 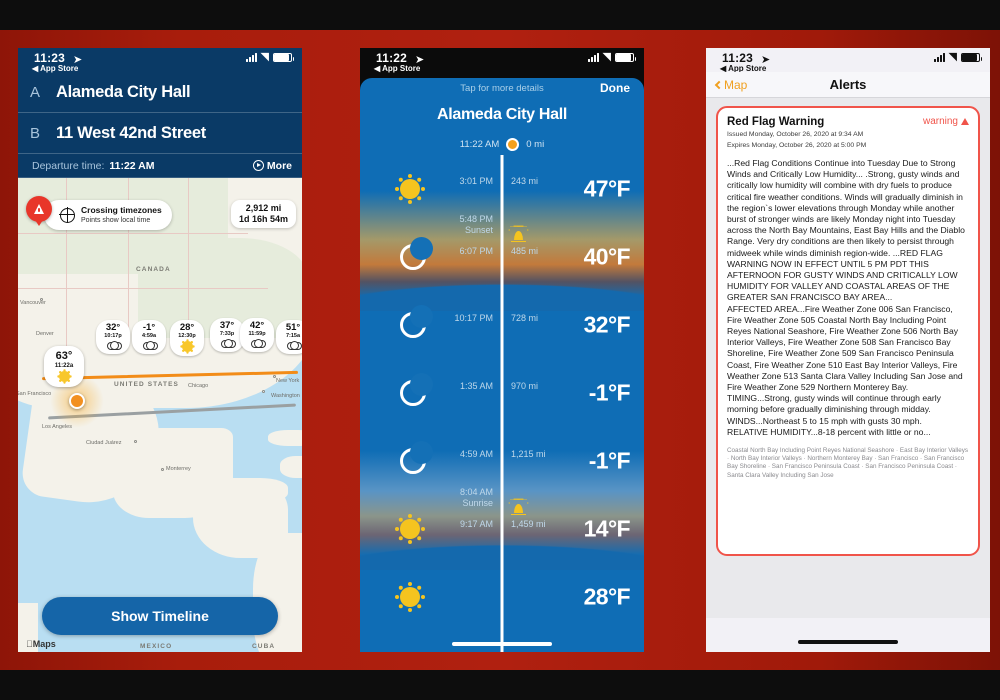 What do you see at coordinates (160, 166) in the screenshot?
I see `departure-bar: Departure time: 11:22 AM More` at bounding box center [160, 166].